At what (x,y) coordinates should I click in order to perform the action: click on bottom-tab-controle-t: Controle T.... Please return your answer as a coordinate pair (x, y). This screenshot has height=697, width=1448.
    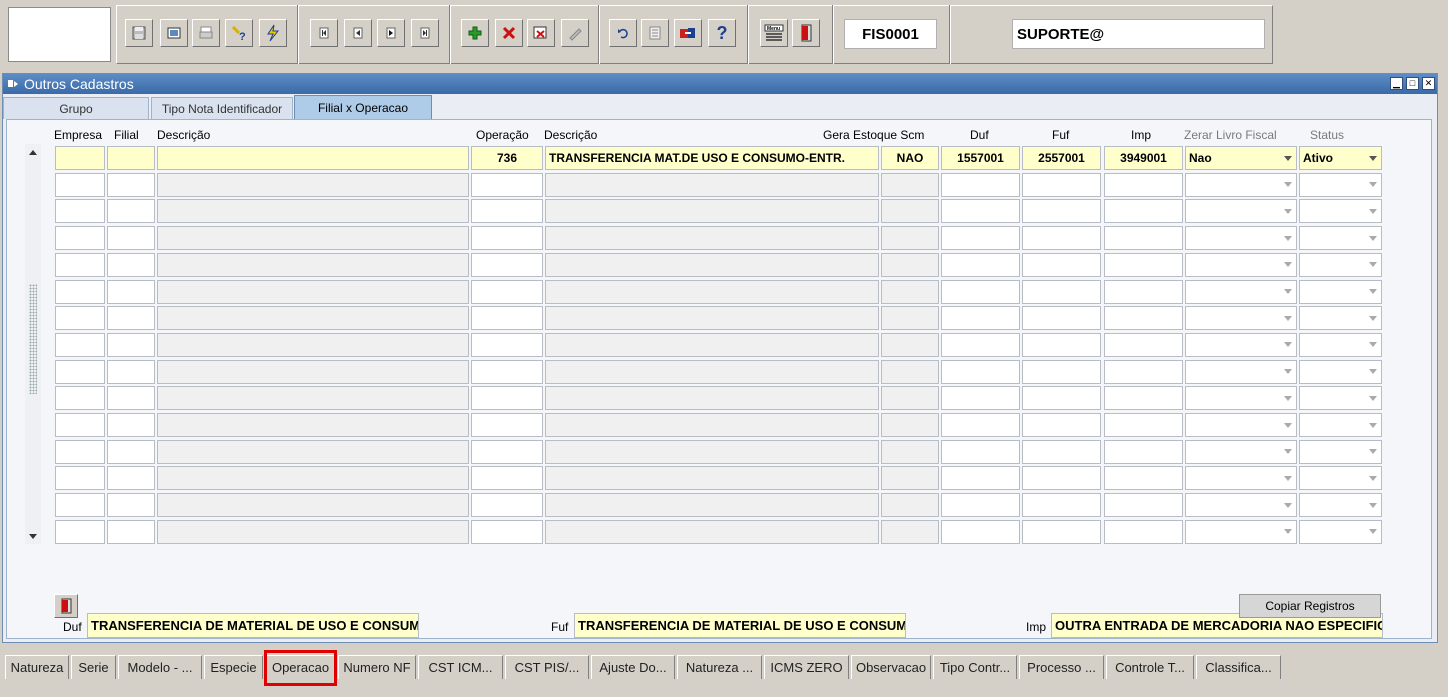
    Looking at the image, I should click on (1150, 667).